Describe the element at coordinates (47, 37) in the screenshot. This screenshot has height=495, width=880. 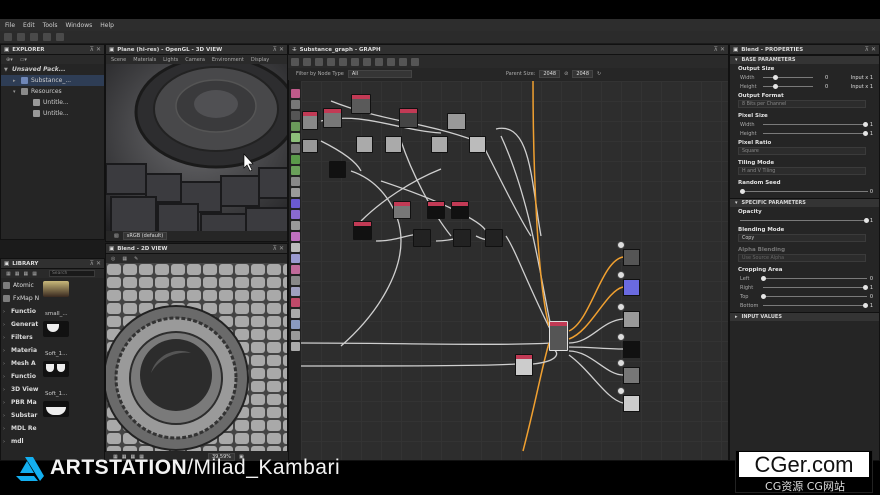
I see `undo-icon` at that location.